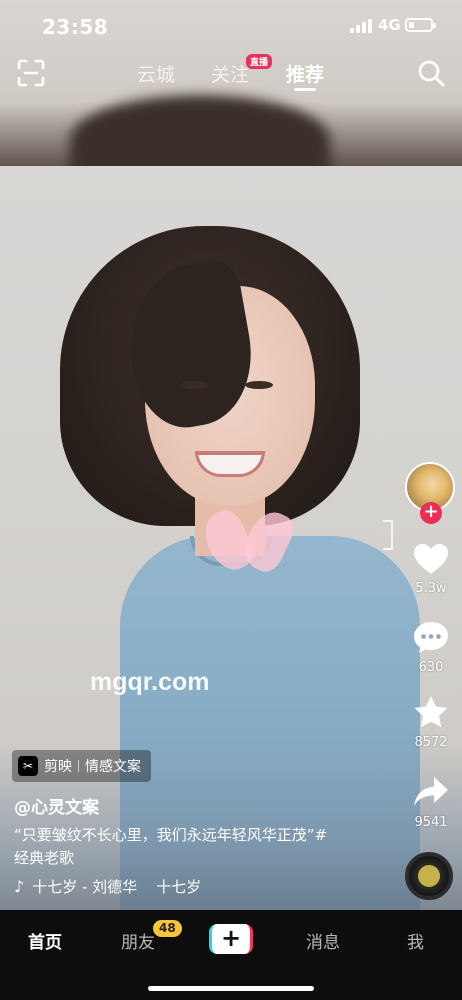 The height and width of the screenshot is (1000, 462). I want to click on active-tab-indicator, so click(305, 89).